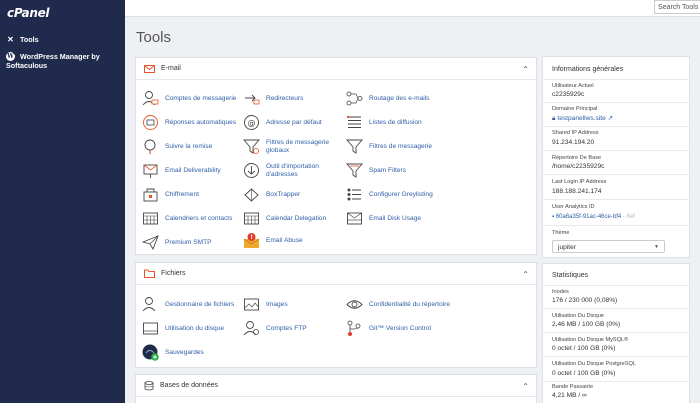  I want to click on stats-title: Statistiques, so click(570, 275).